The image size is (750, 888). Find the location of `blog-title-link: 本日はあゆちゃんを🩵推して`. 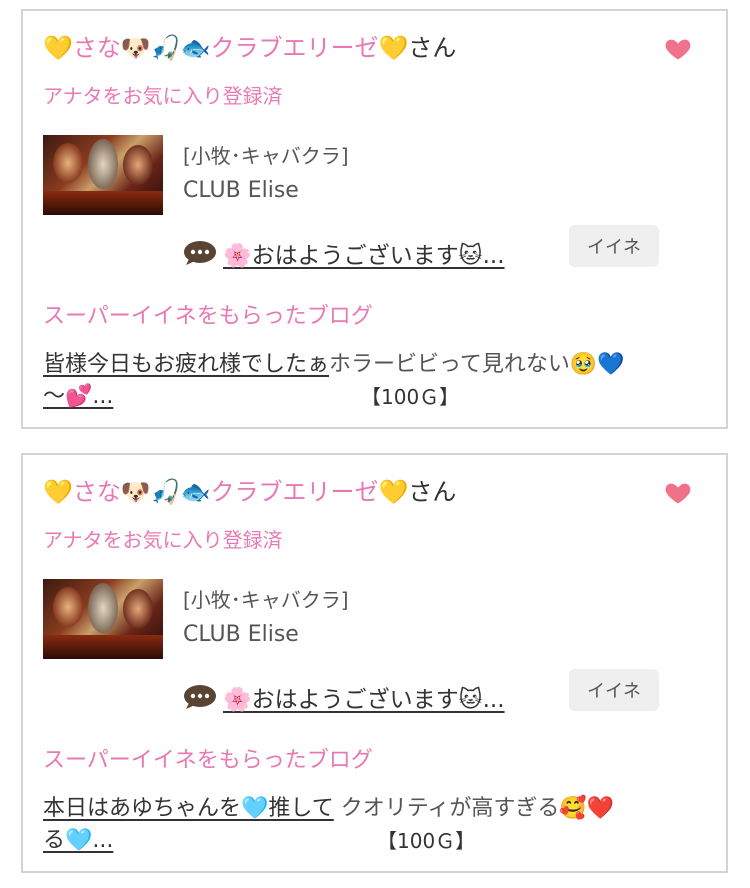

blog-title-link: 本日はあゆちゃんを🩵推して is located at coordinates (188, 808).